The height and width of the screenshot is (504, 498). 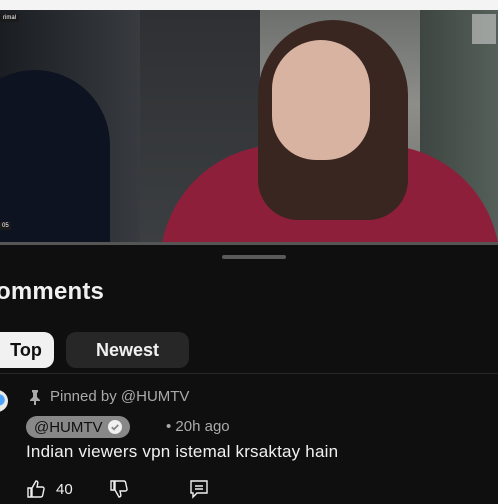 I want to click on comment-author: @HUMTV, so click(x=68, y=427).